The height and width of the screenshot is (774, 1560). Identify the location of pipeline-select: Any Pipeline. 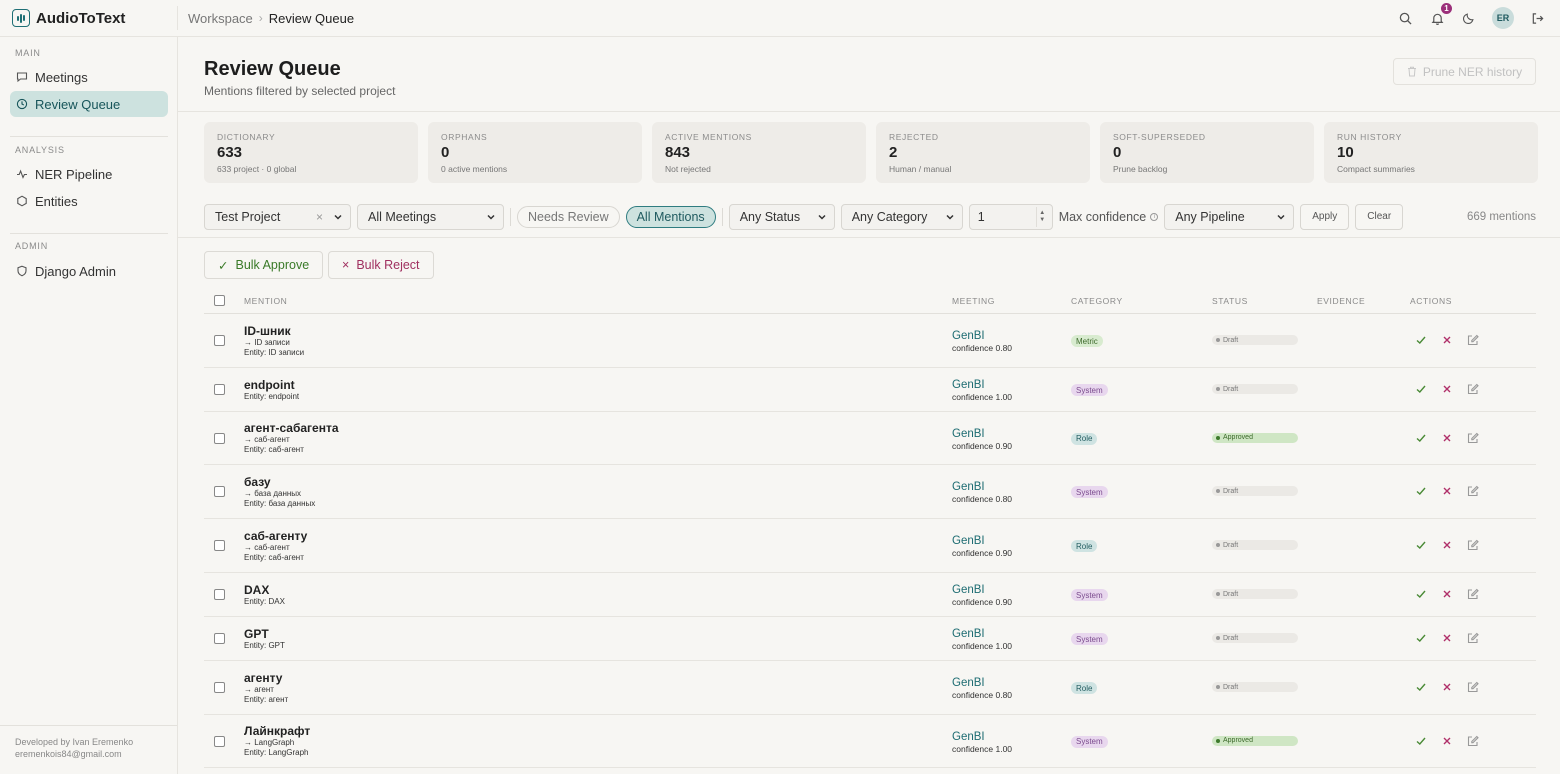
(1229, 216).